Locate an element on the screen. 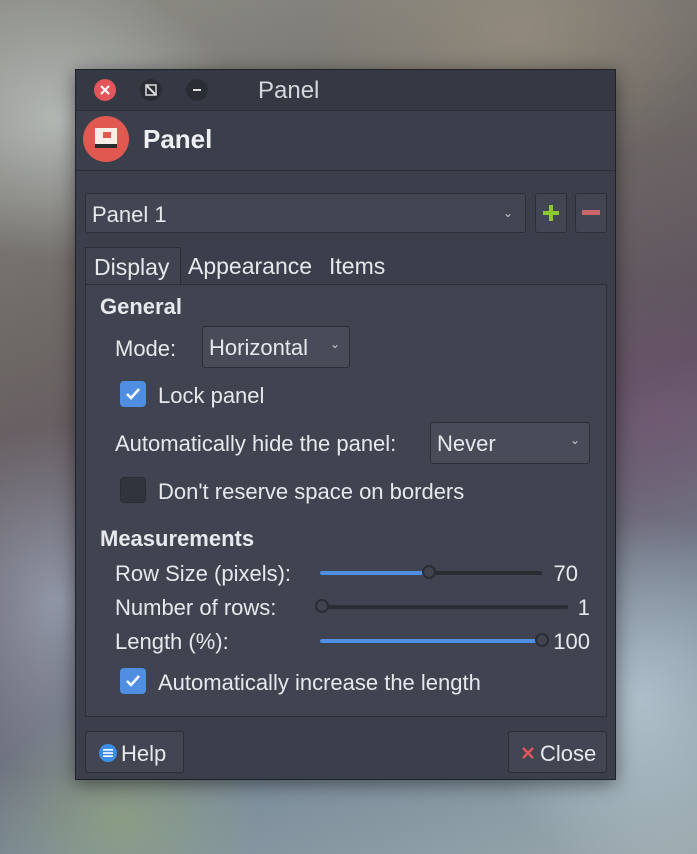 The height and width of the screenshot is (854, 697). window-close-button is located at coordinates (105, 90).